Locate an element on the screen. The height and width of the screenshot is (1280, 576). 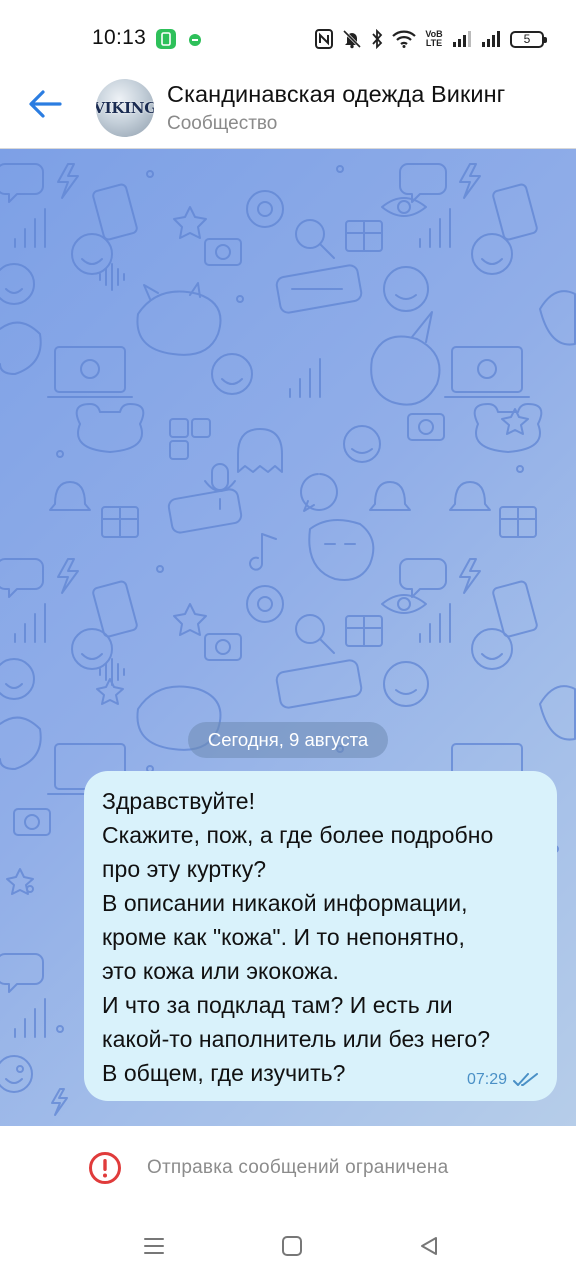
nfc-icon is located at coordinates (324, 39).